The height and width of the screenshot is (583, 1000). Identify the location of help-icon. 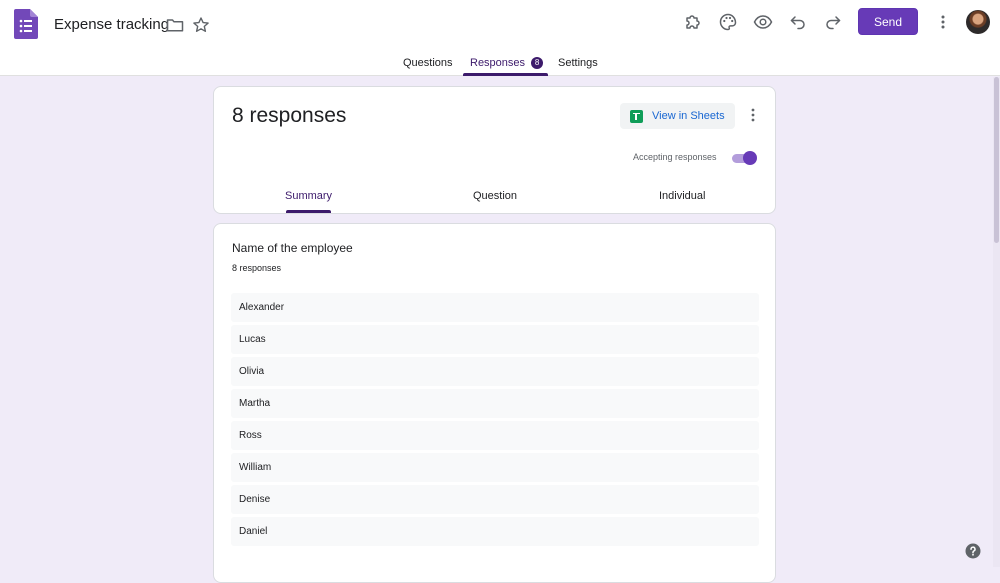
(973, 551).